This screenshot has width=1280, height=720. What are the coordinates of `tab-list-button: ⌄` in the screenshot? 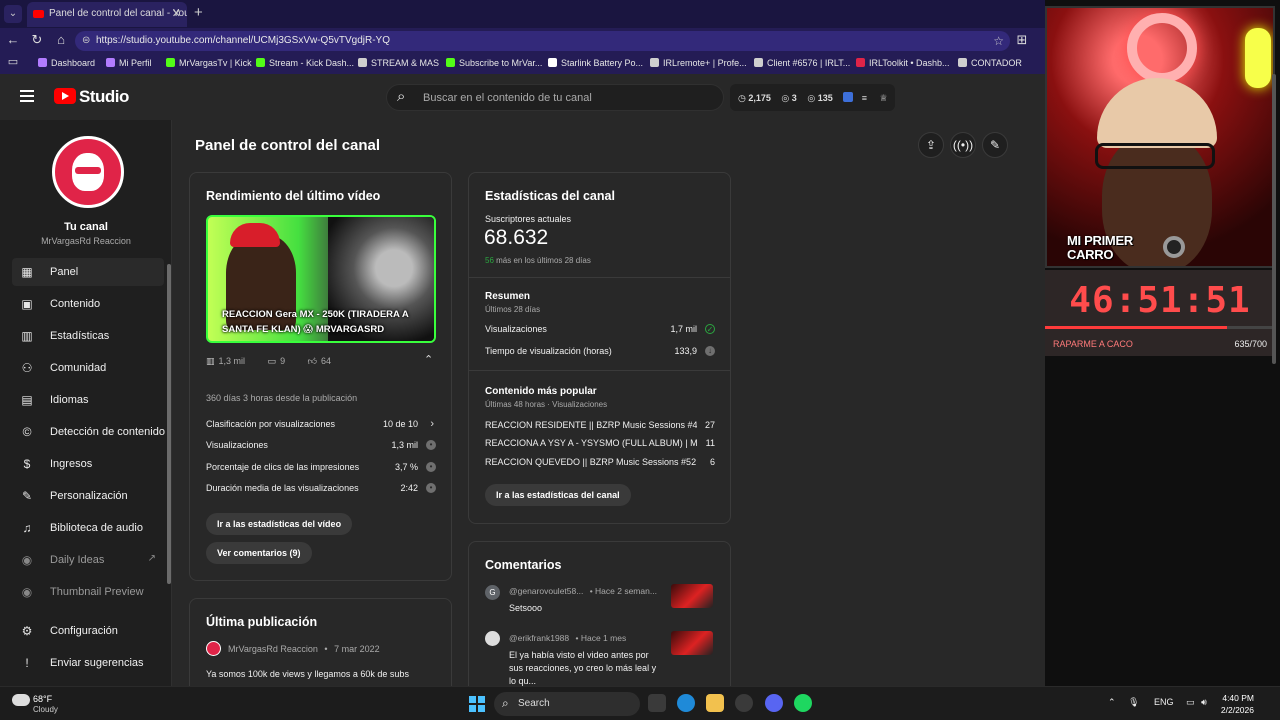 It's located at (13, 14).